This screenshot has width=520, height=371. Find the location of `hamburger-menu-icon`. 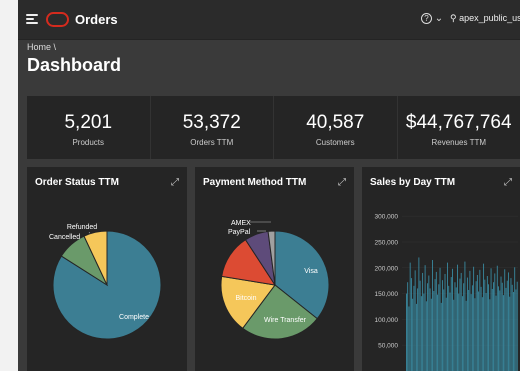

hamburger-menu-icon is located at coordinates (32, 19).